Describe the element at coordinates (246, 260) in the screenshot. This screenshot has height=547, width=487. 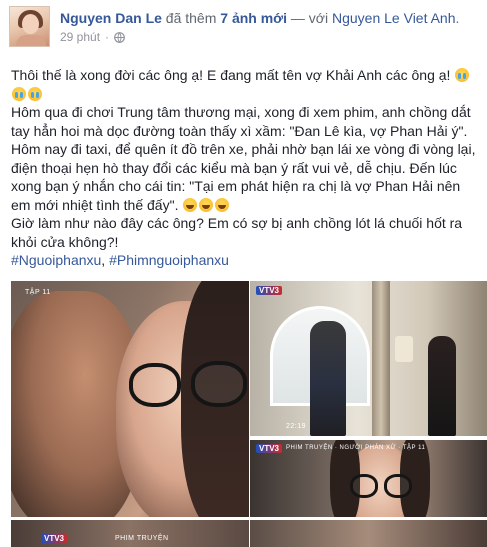
I see `hashtags: #Nguoiphanxu, #Phimnguoiphanxu` at that location.